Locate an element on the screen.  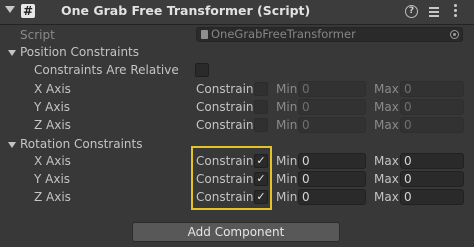
rotation-x-label: X Axis is located at coordinates (52, 161).